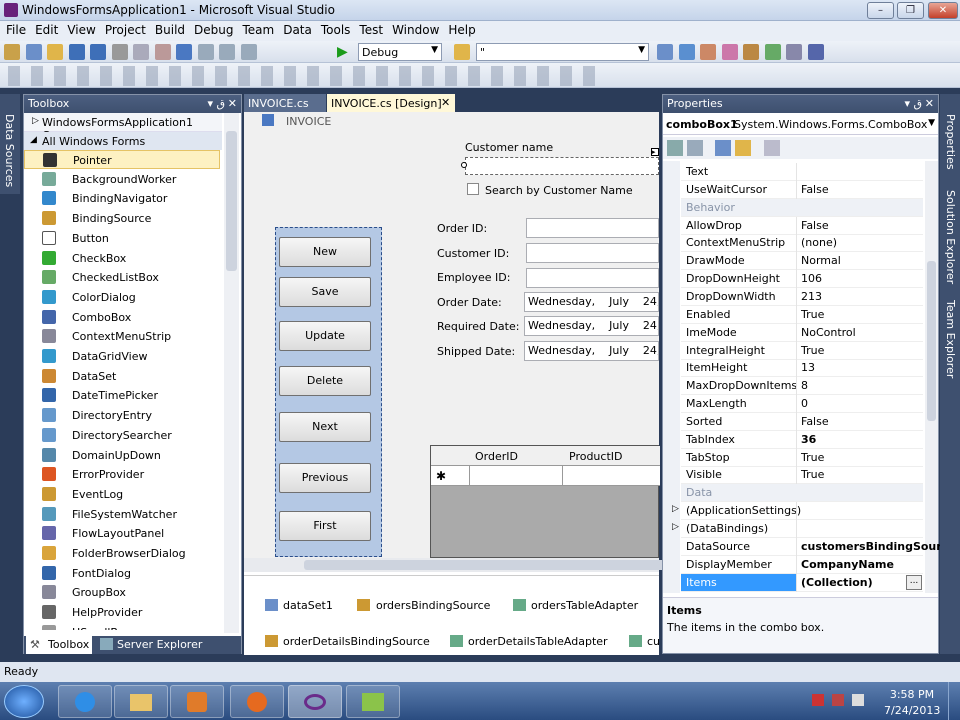  Describe the element at coordinates (665, 52) in the screenshot. I see `solution-explorer-icon` at that location.